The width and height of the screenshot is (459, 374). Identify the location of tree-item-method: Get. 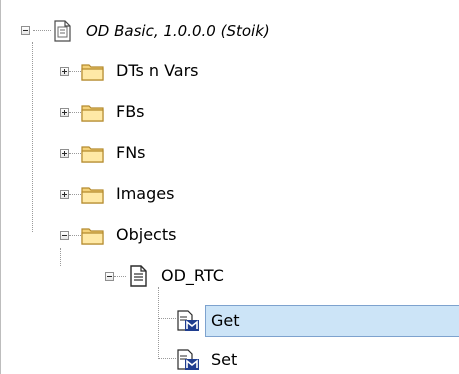
(209, 321).